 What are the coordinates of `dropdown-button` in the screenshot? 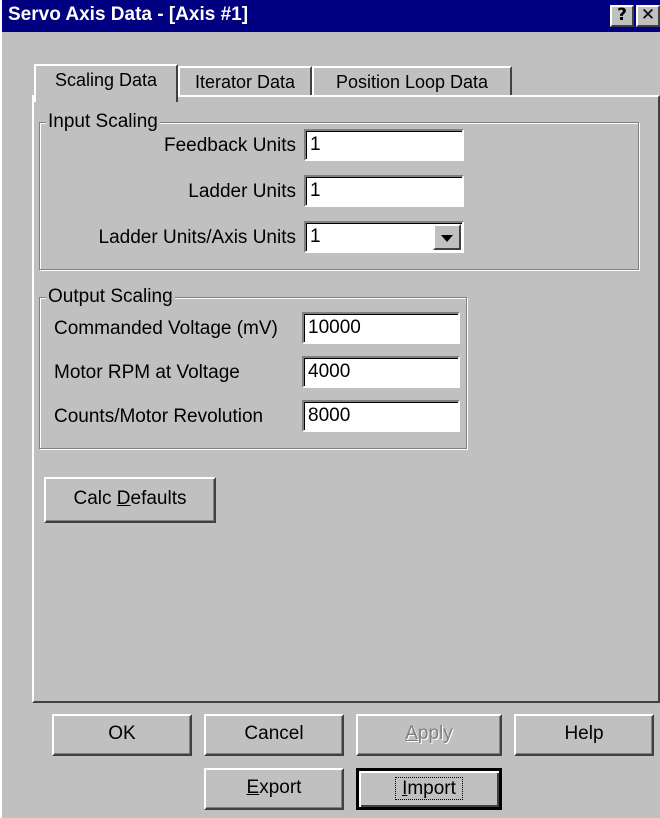 It's located at (447, 237).